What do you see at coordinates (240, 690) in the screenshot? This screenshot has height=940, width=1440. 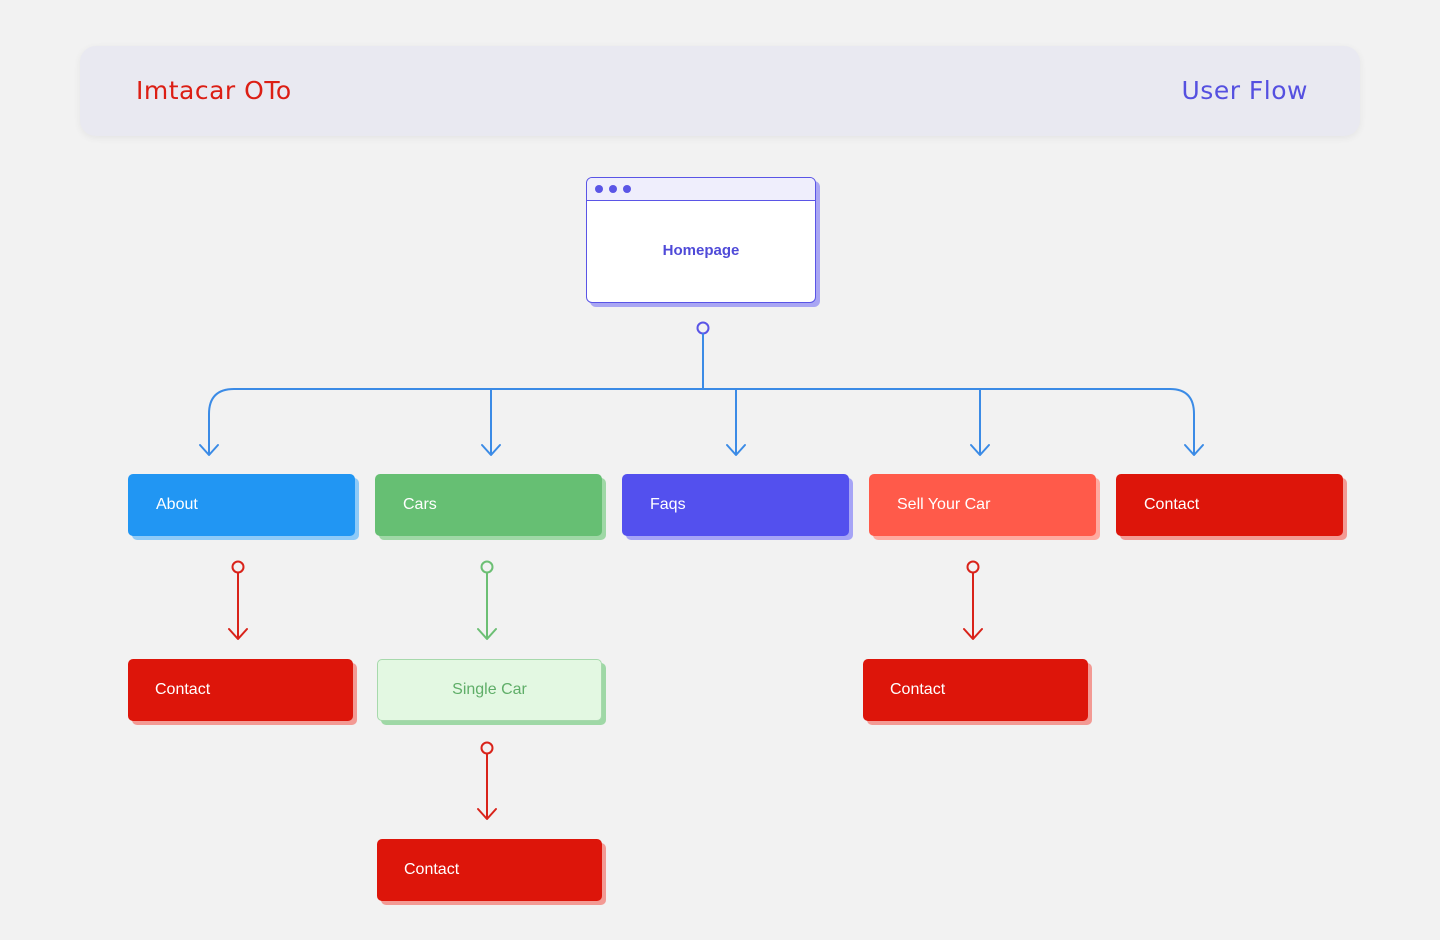 I see `about-contact-node: Contact` at bounding box center [240, 690].